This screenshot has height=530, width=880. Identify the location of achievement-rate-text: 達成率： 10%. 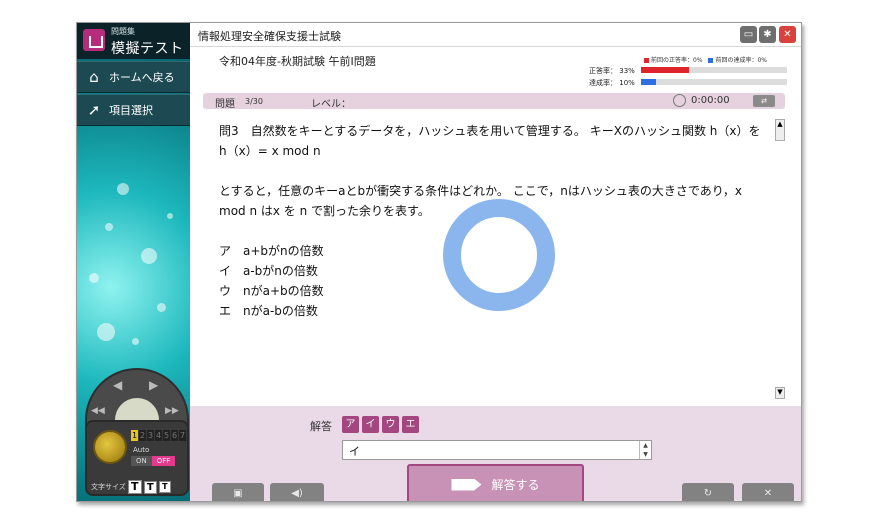
(612, 83).